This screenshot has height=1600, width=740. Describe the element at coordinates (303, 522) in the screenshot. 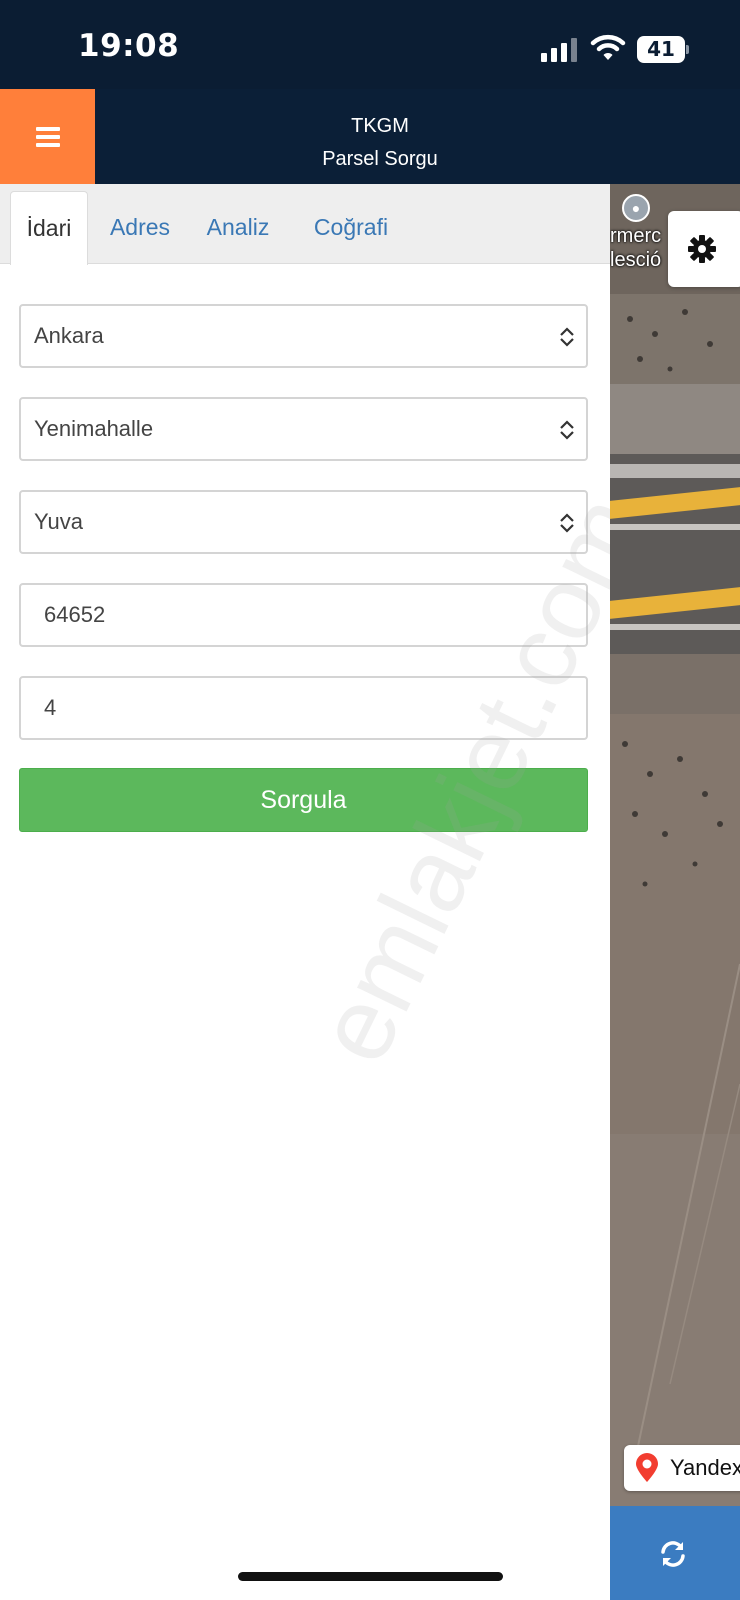

I see `neighborhood-select: Yuva` at that location.